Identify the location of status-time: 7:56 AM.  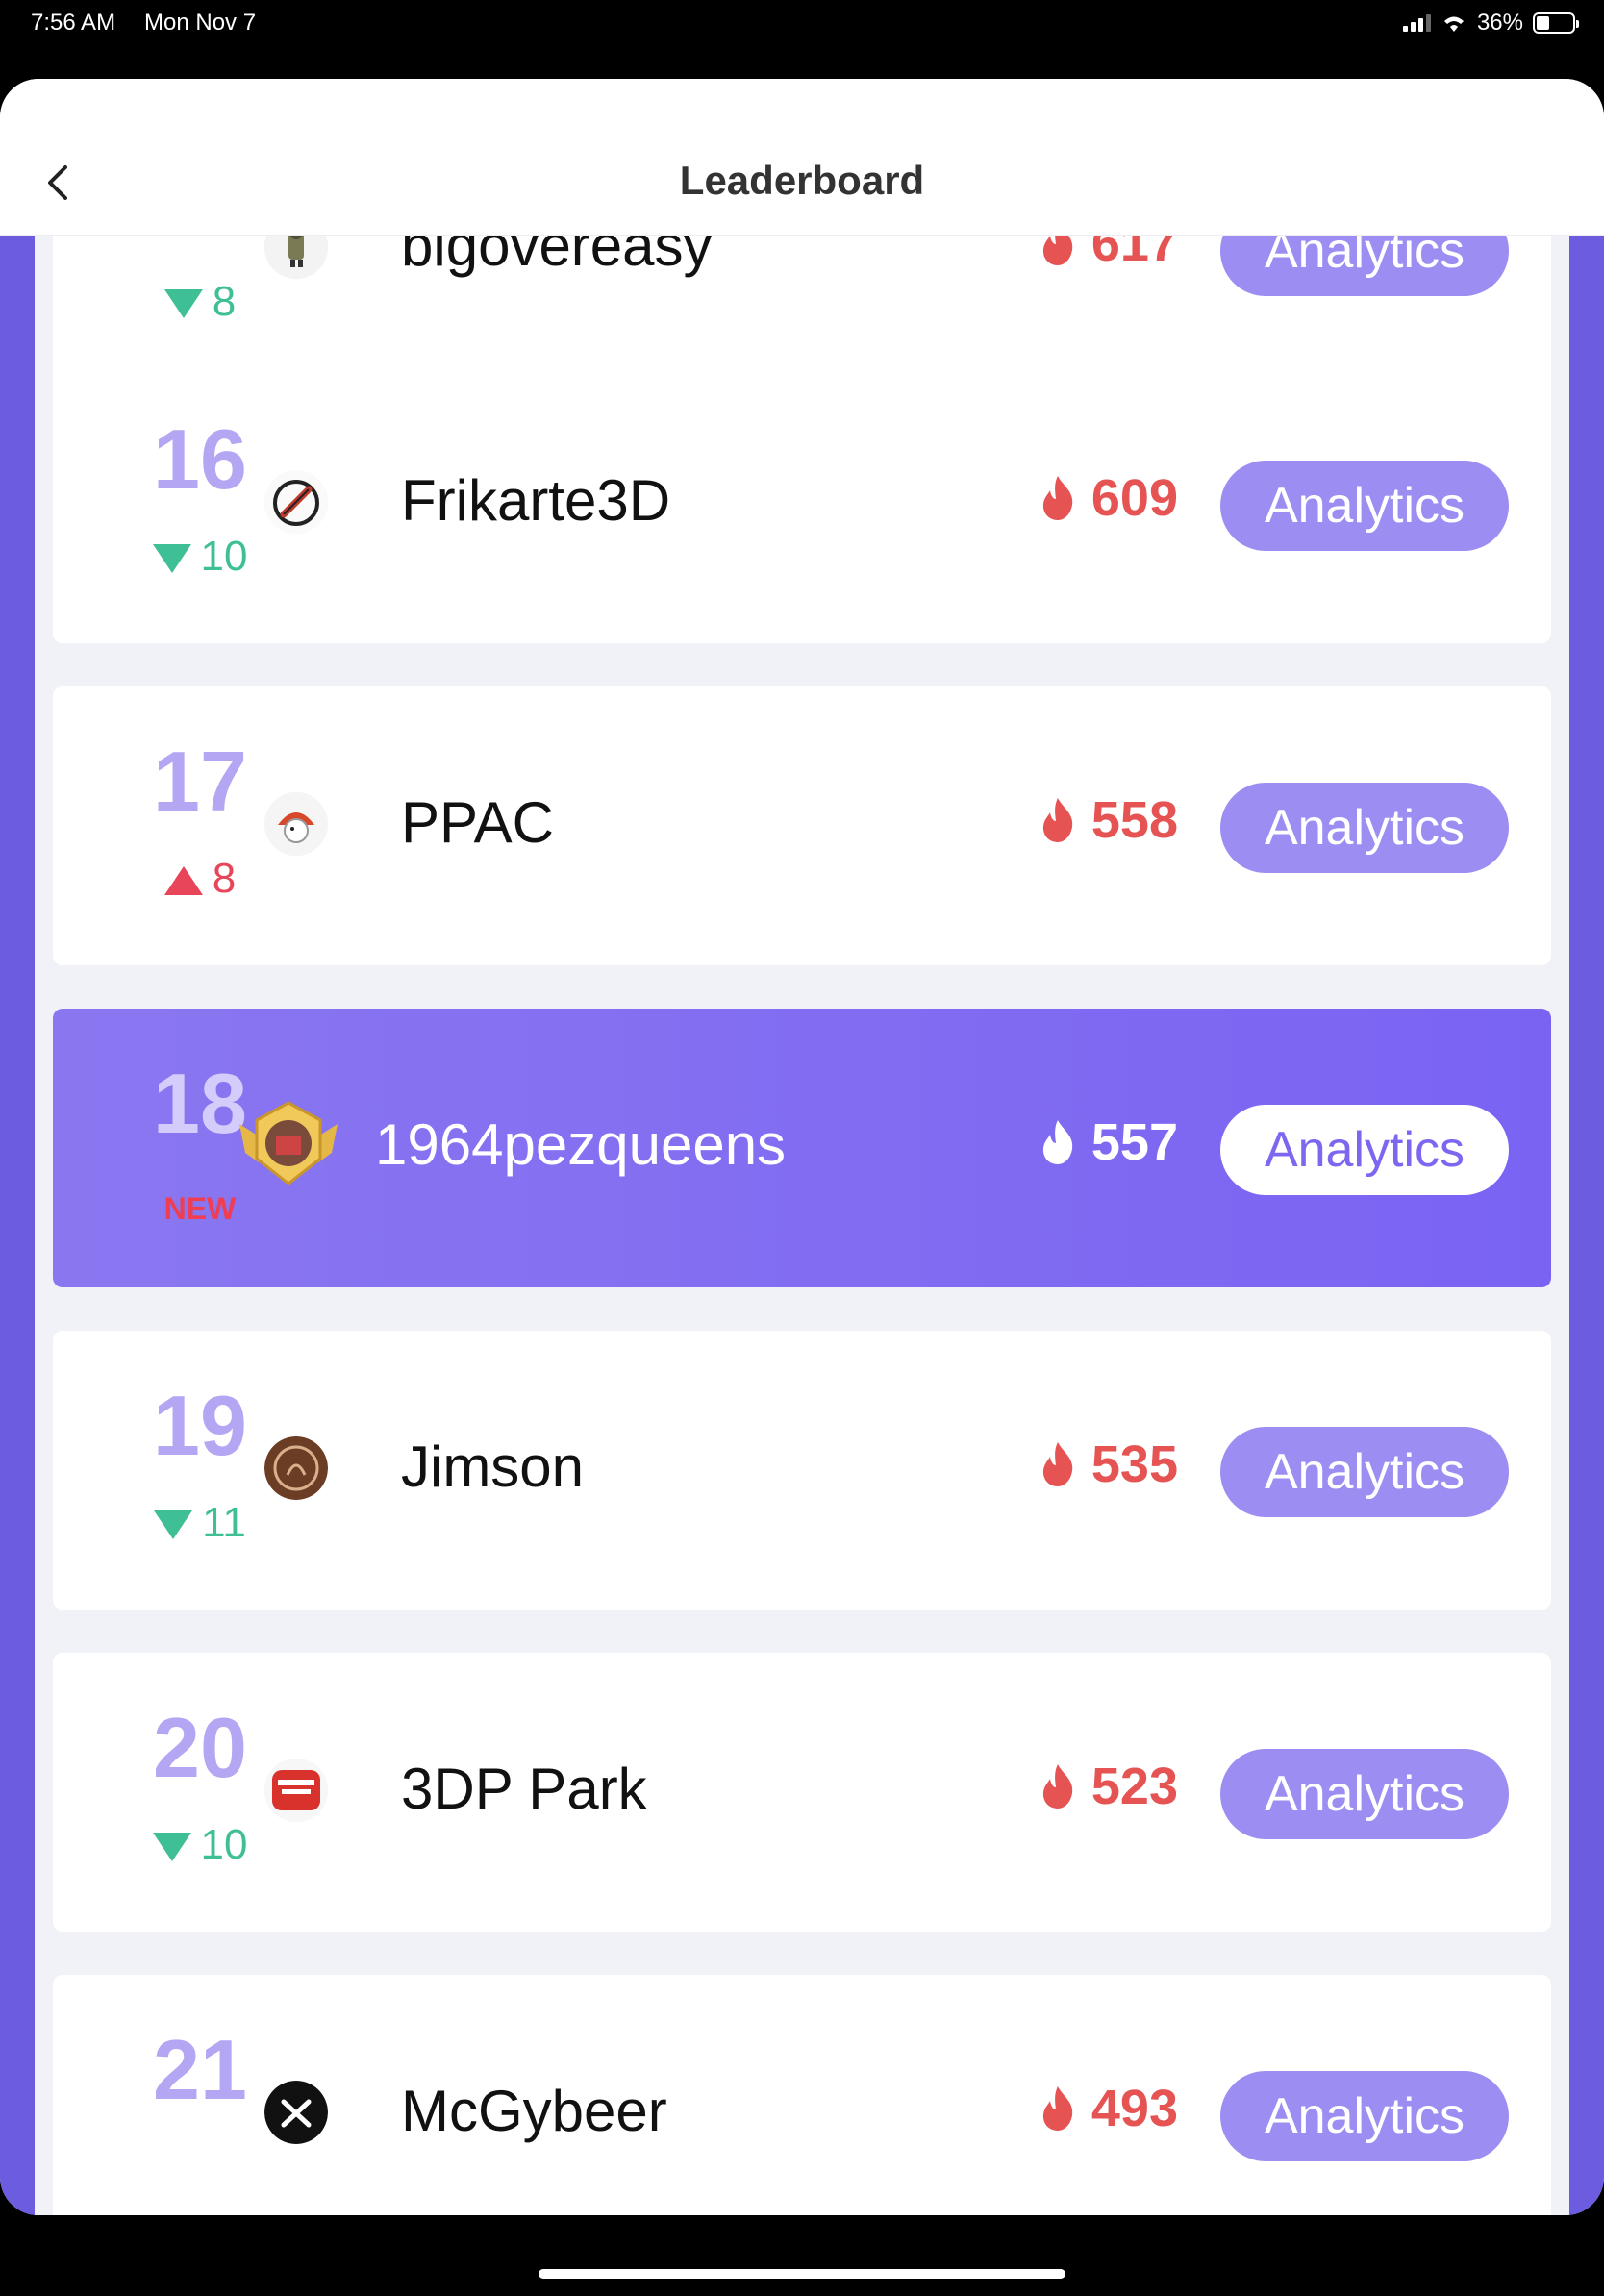
(73, 23).